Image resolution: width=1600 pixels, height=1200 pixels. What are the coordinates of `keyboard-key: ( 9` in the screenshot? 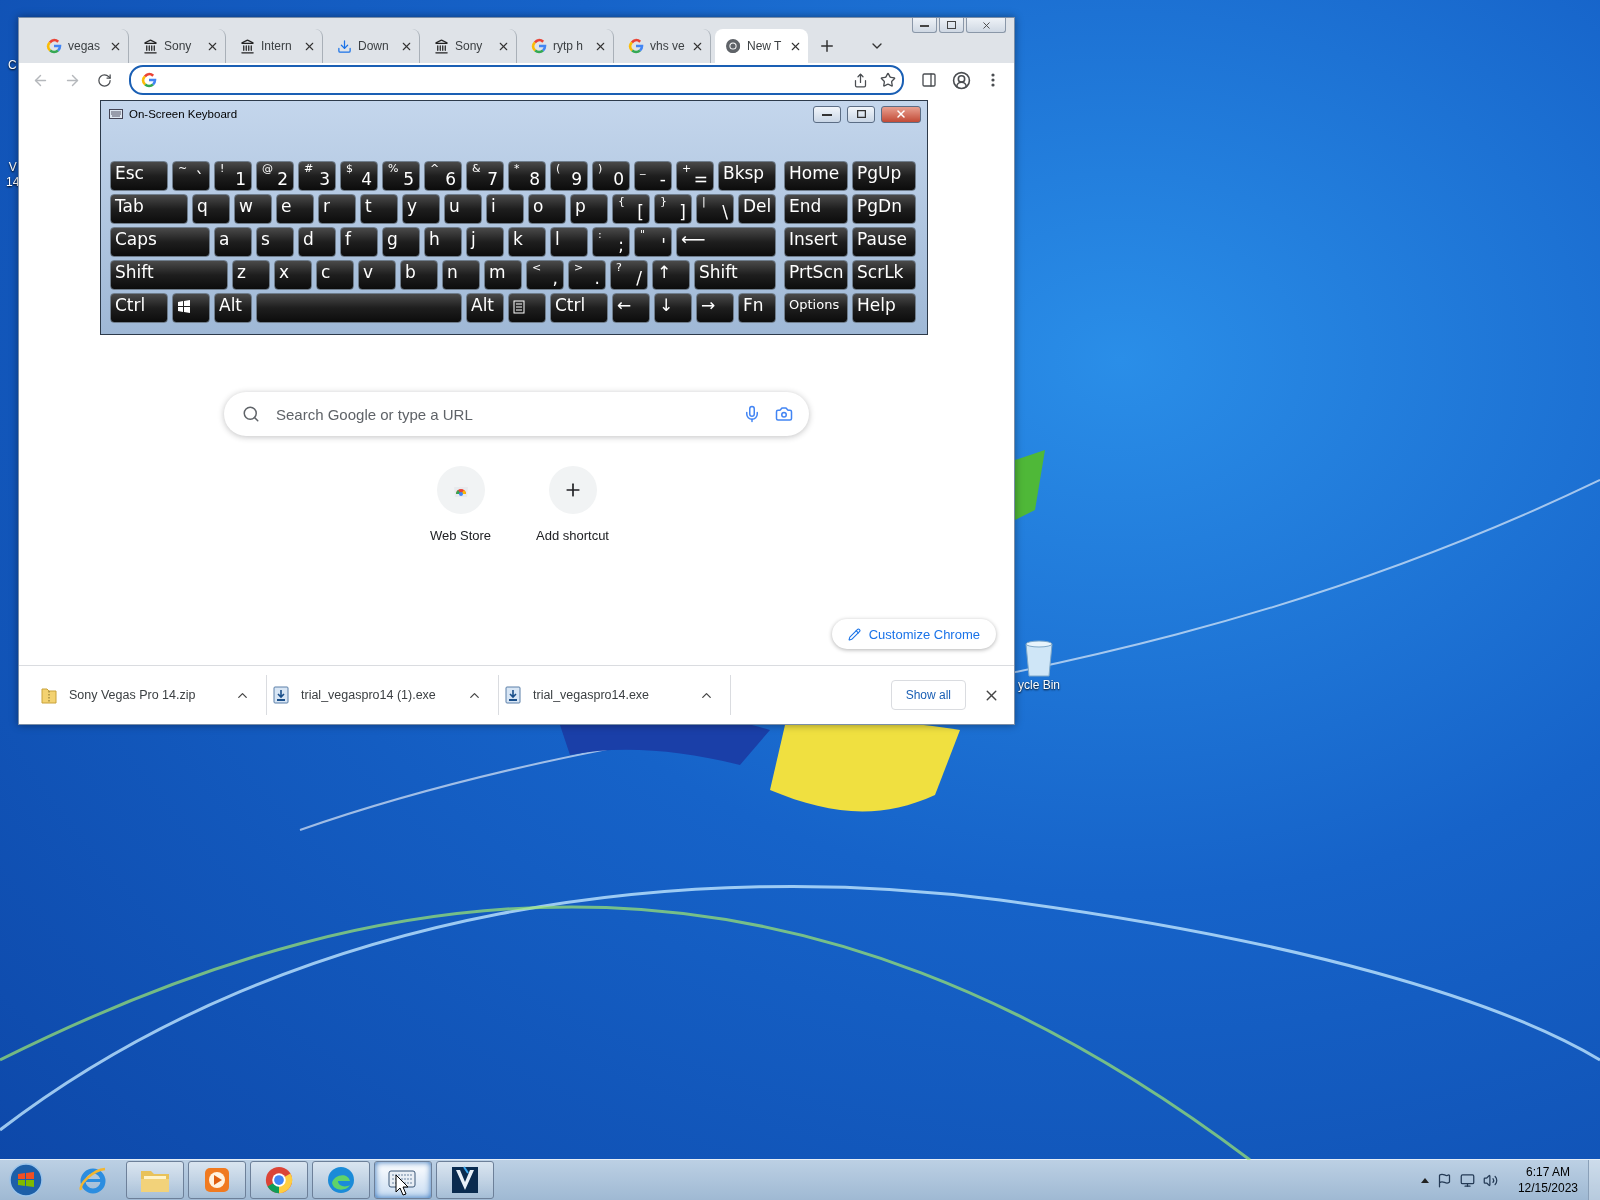 It's located at (569, 176).